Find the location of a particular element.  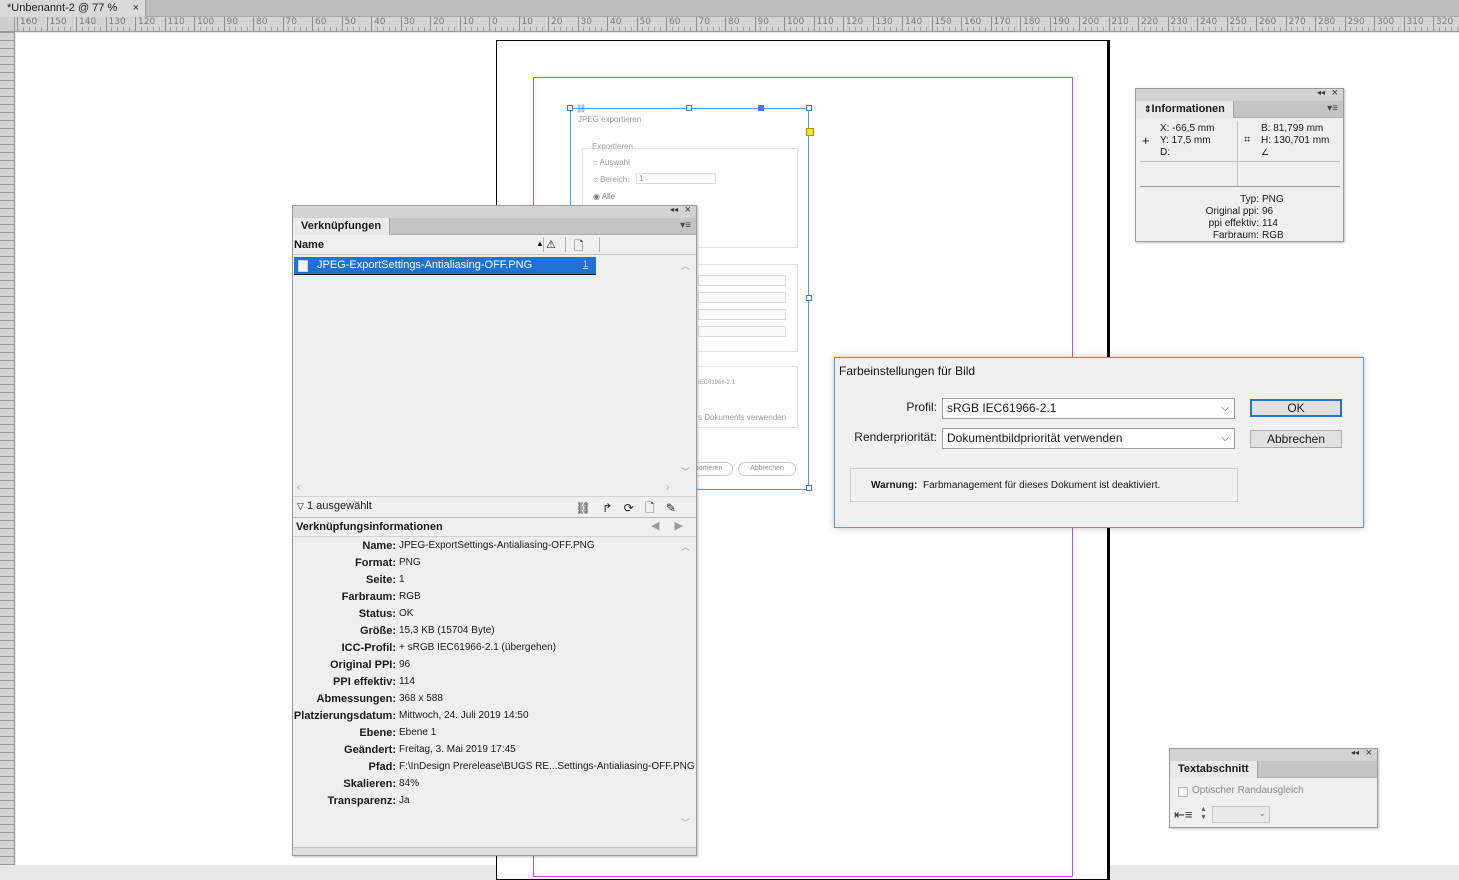

ruler-origin is located at coordinates (7, 24).